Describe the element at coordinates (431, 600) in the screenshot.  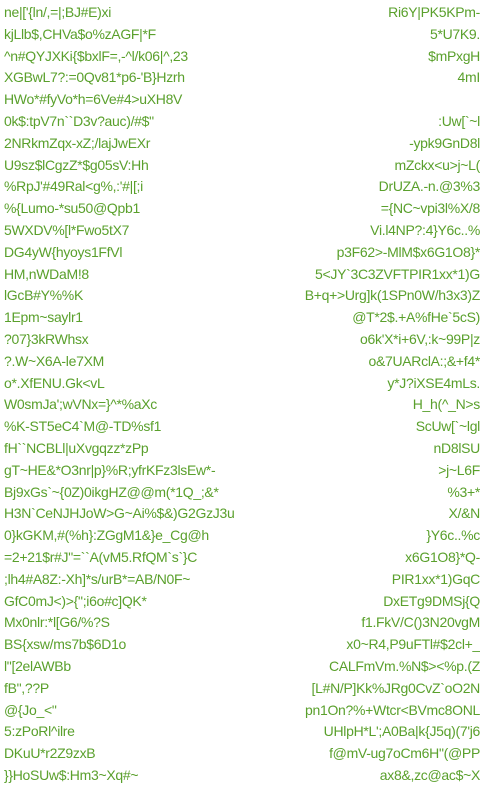
I see `right-text-line: DxETg9DMSj{Q` at that location.